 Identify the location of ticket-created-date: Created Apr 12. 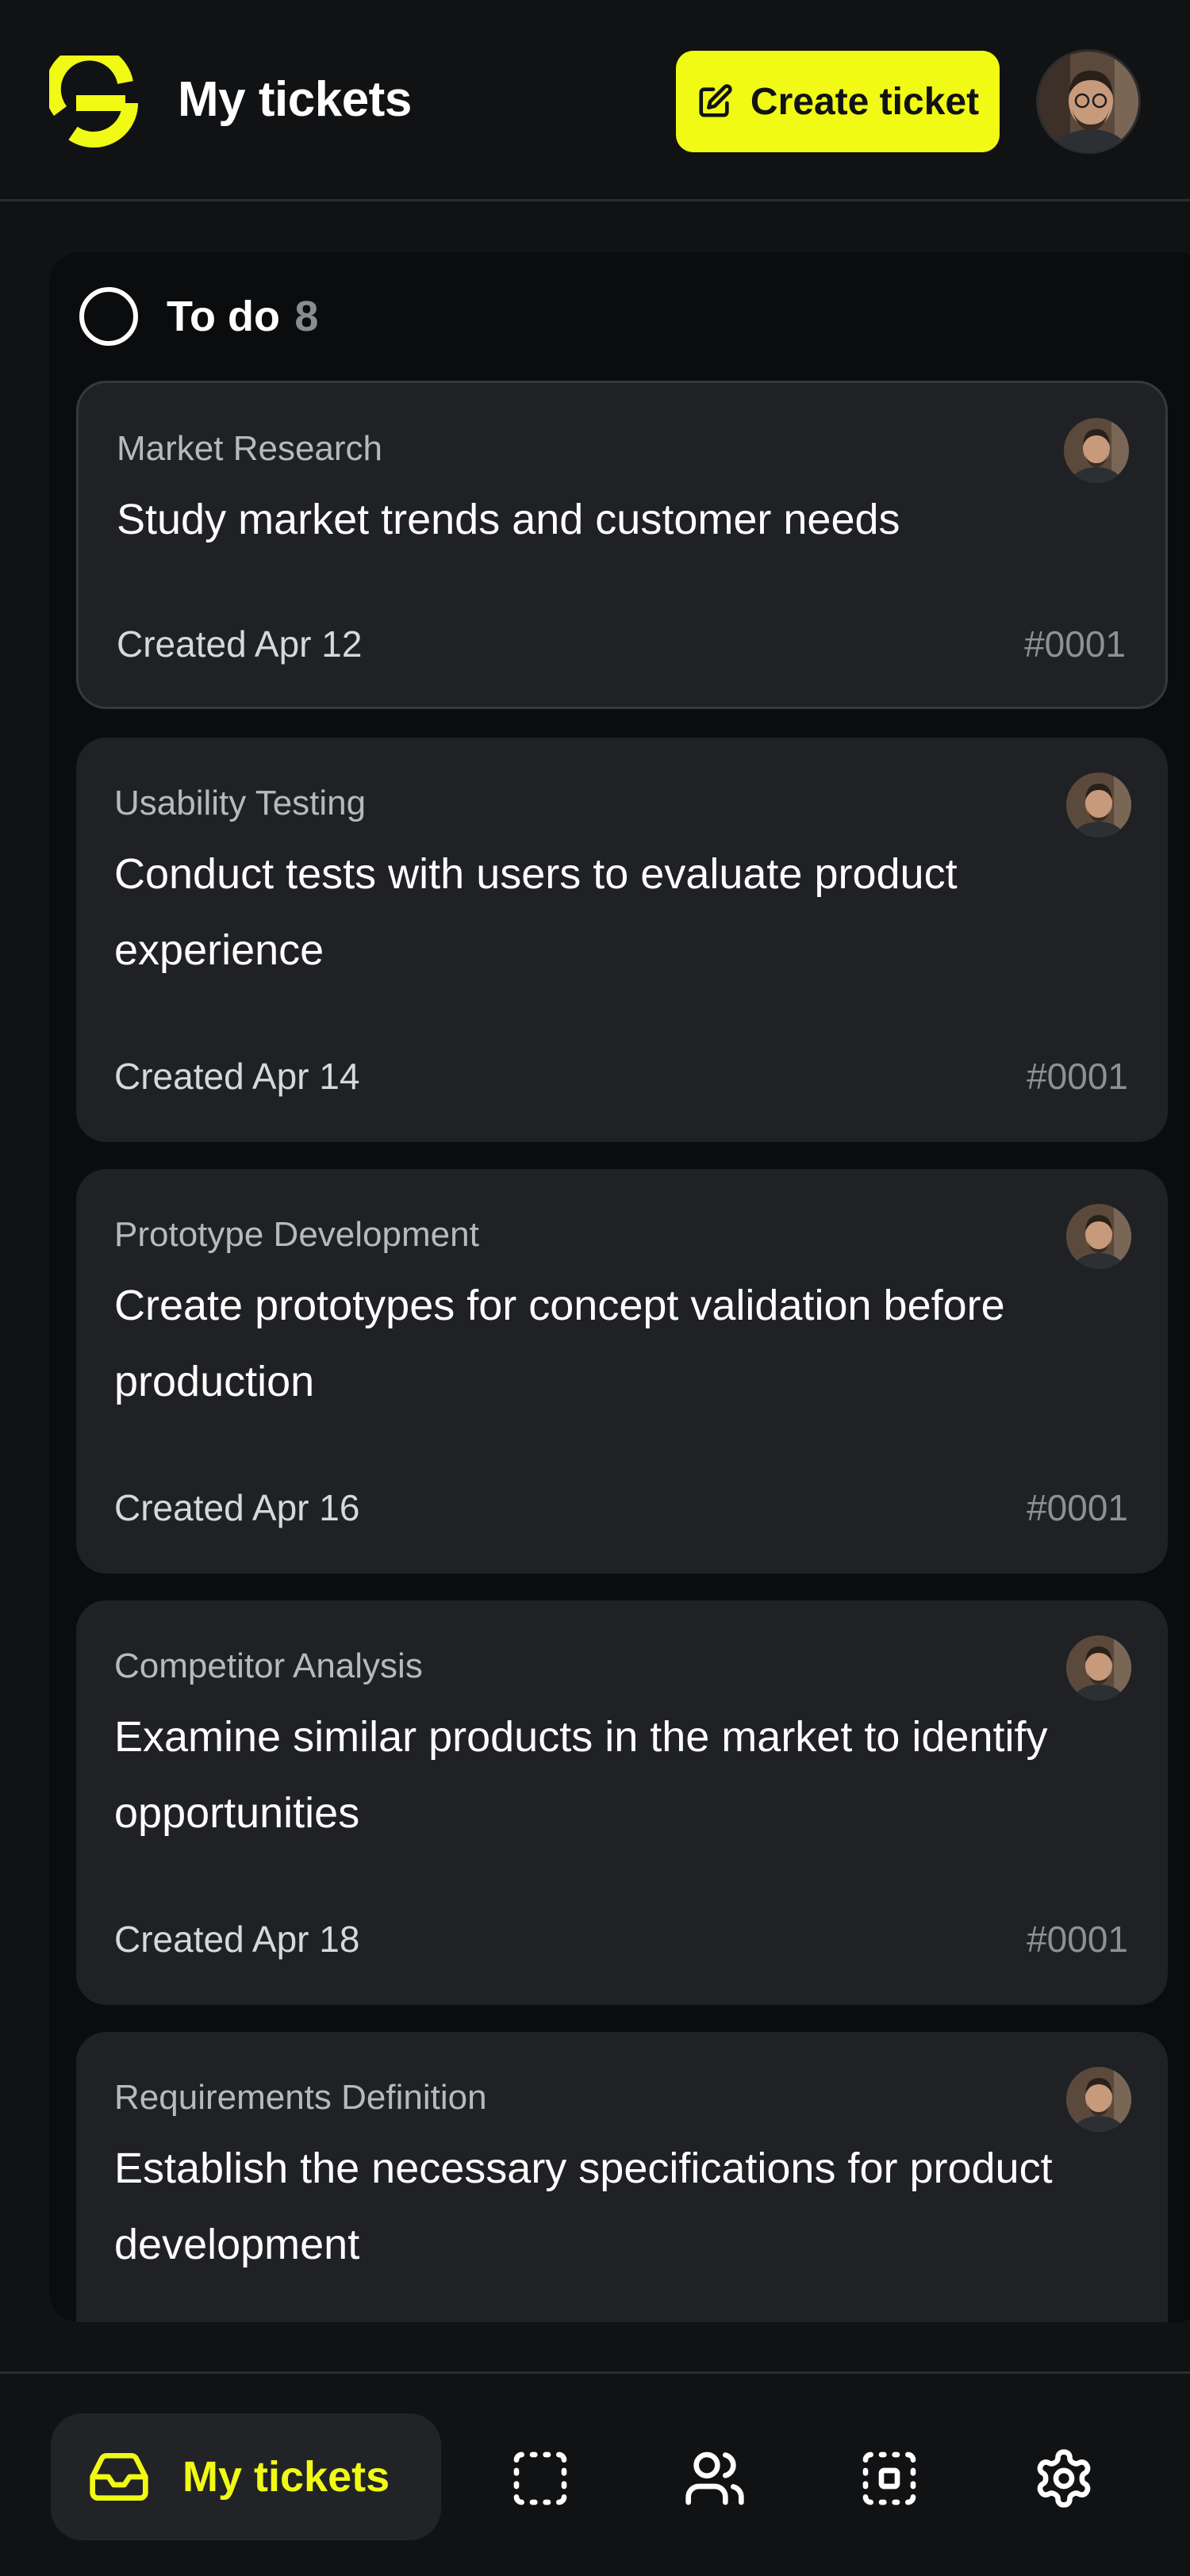
(240, 644).